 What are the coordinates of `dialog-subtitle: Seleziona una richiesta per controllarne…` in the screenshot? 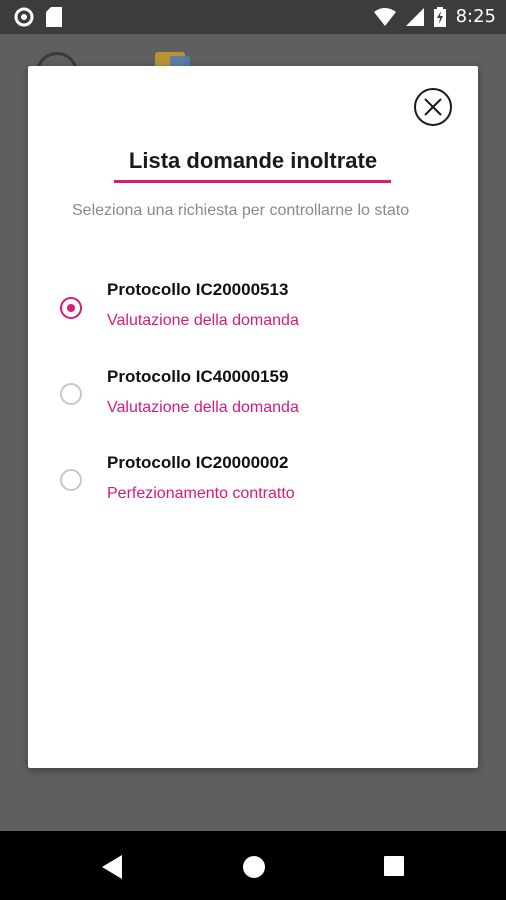 It's located at (241, 210).